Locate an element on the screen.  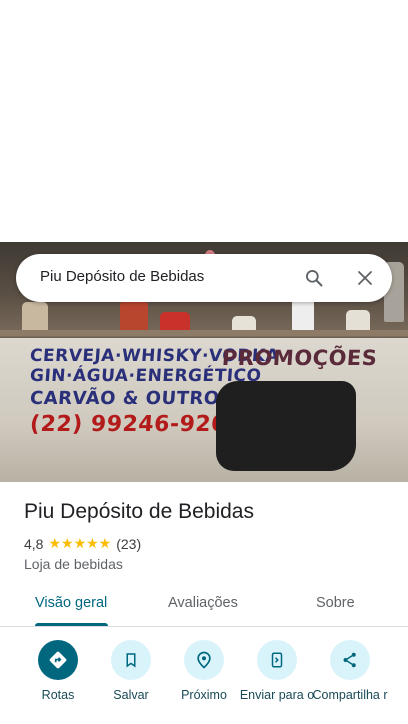
search-bar: Piu Depósito de Bebidas is located at coordinates (204, 278).